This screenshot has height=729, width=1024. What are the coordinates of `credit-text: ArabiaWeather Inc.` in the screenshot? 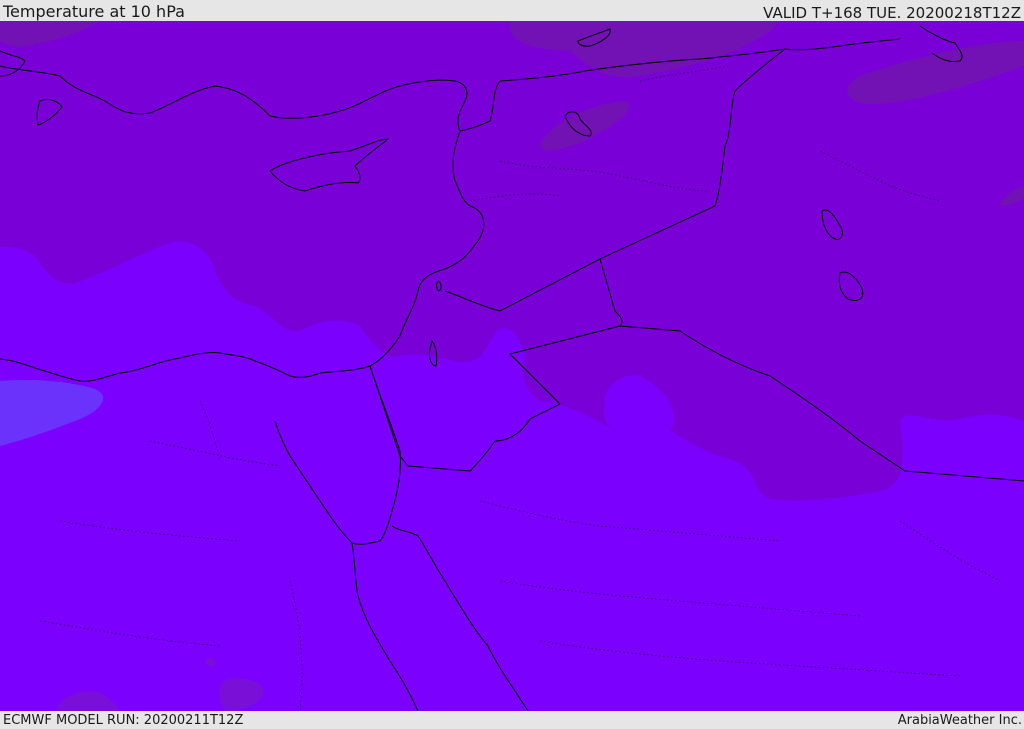 It's located at (959, 720).